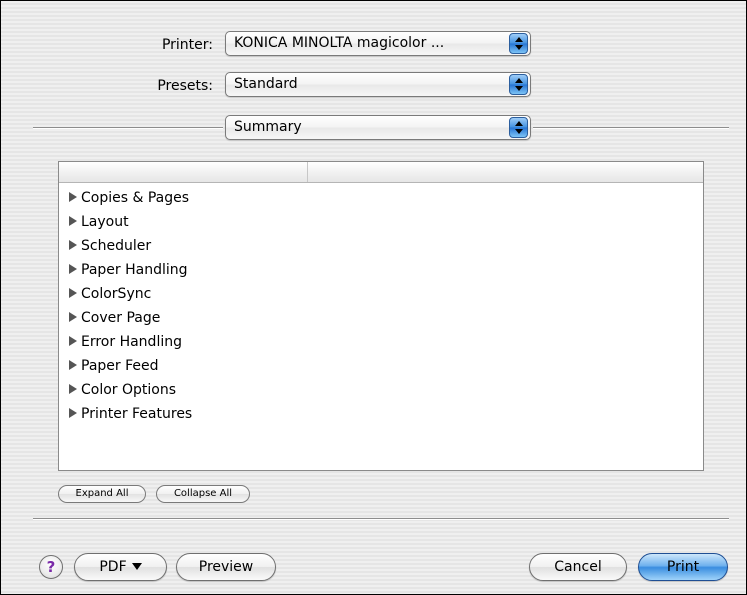 The image size is (747, 595). Describe the element at coordinates (120, 366) in the screenshot. I see `outline-item-label: Paper Feed` at that location.